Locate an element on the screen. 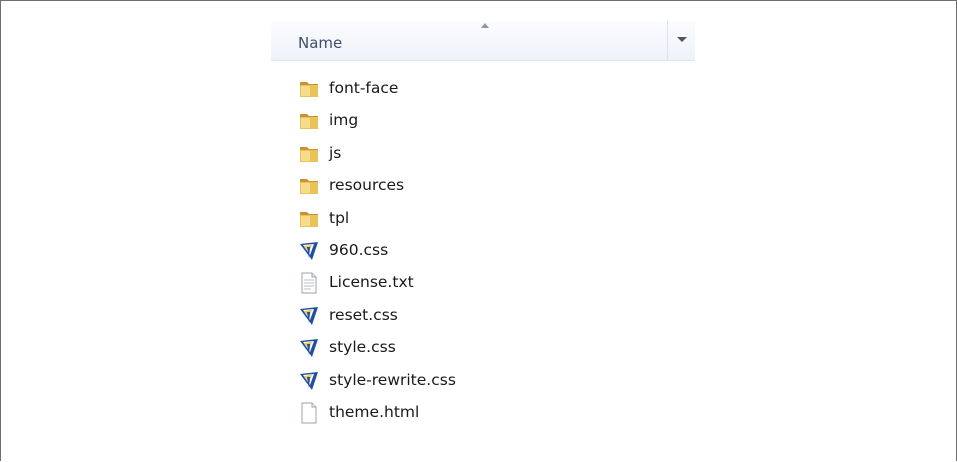 The height and width of the screenshot is (462, 957). list-item: theme.html is located at coordinates (483, 413).